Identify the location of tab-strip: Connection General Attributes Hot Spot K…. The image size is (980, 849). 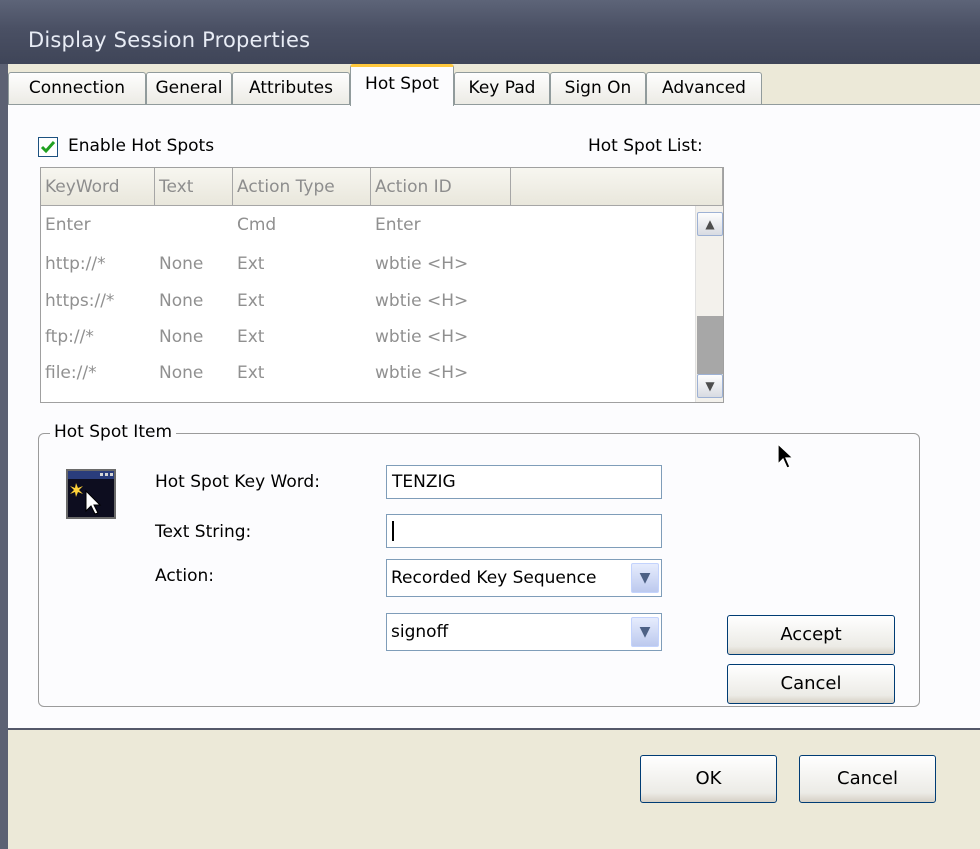
(494, 85).